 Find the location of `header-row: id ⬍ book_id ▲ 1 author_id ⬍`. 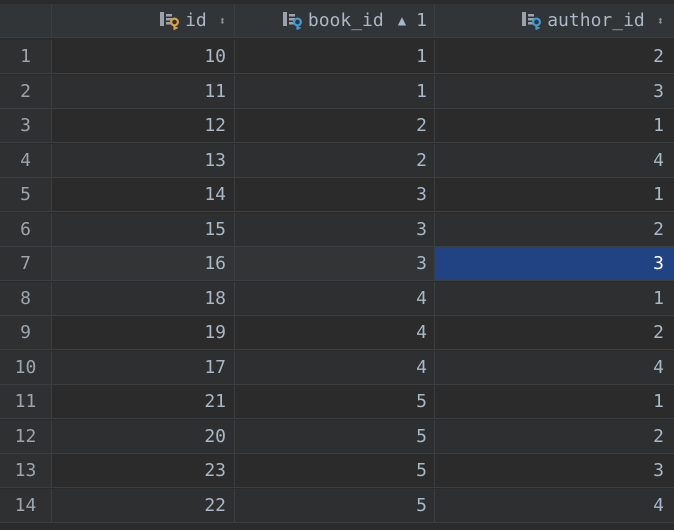

header-row: id ⬍ book_id ▲ 1 author_id ⬍ is located at coordinates (337, 21).